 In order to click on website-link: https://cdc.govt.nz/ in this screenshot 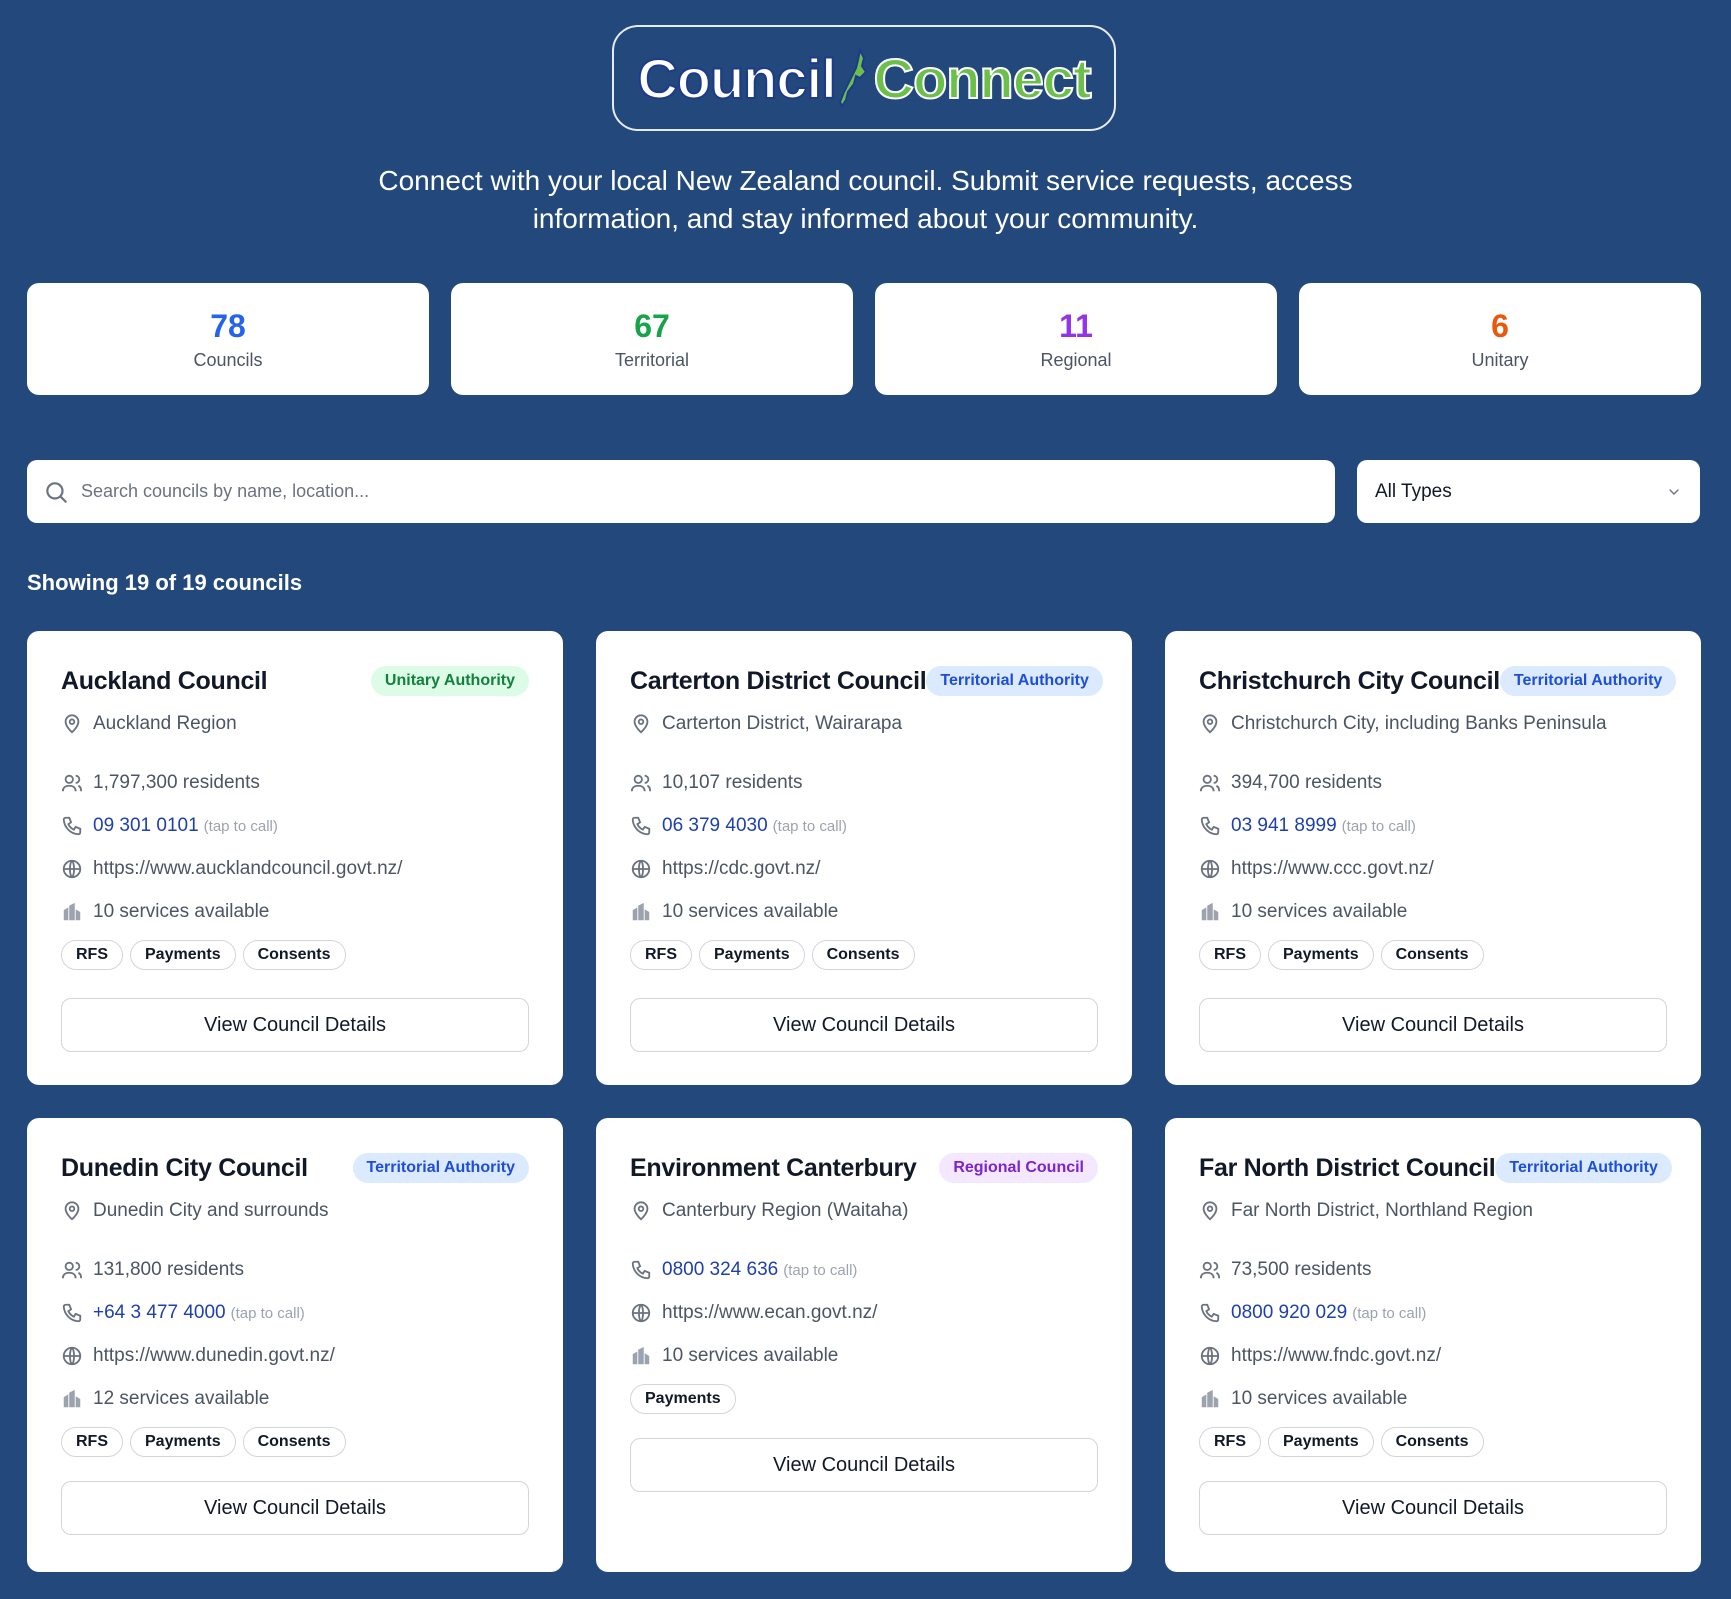, I will do `click(741, 869)`.